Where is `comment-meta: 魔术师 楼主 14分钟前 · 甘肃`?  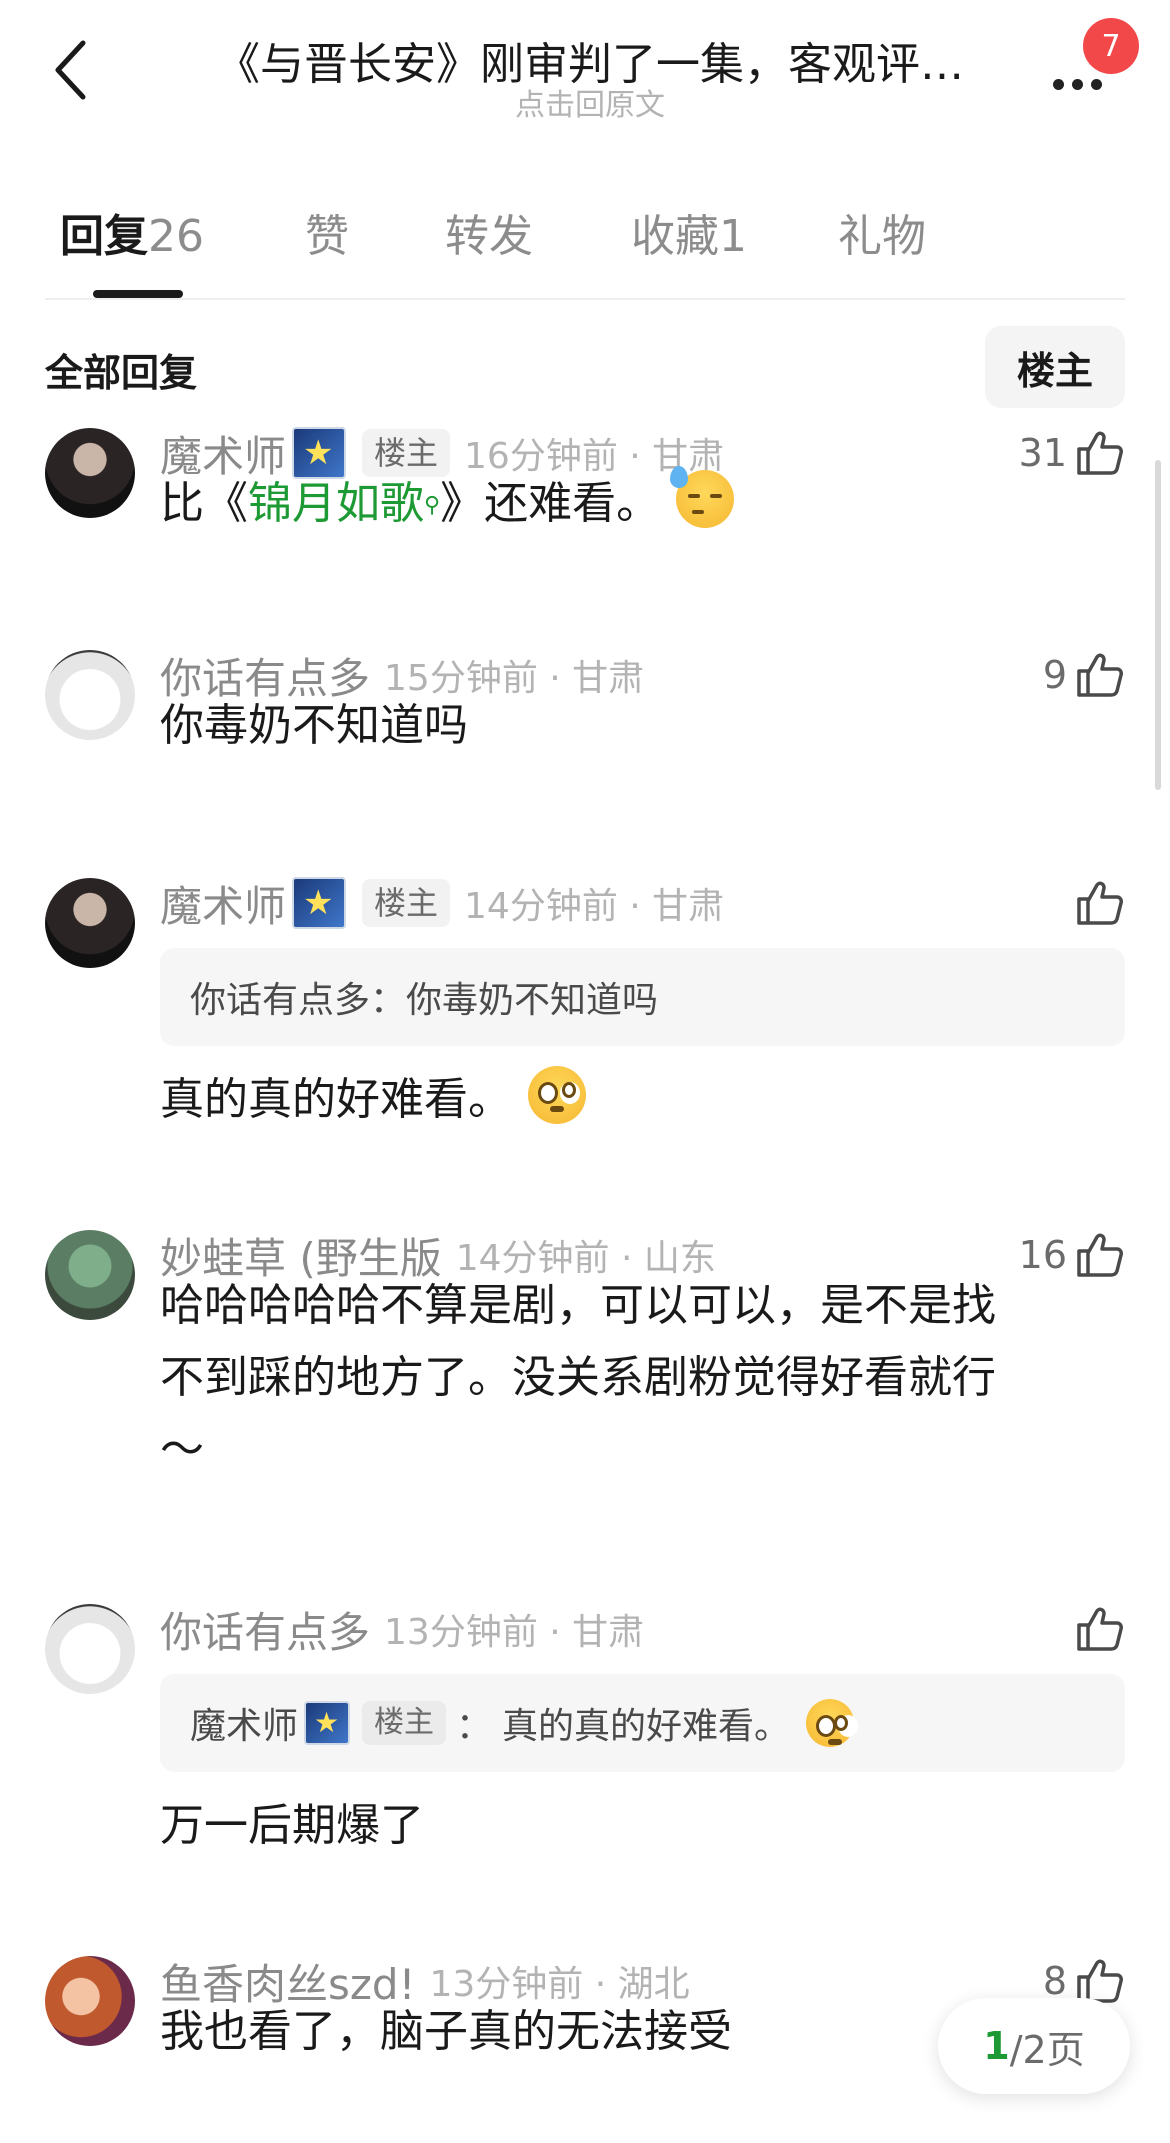
comment-meta: 魔术师 楼主 14分钟前 · 甘肃 is located at coordinates (442, 904).